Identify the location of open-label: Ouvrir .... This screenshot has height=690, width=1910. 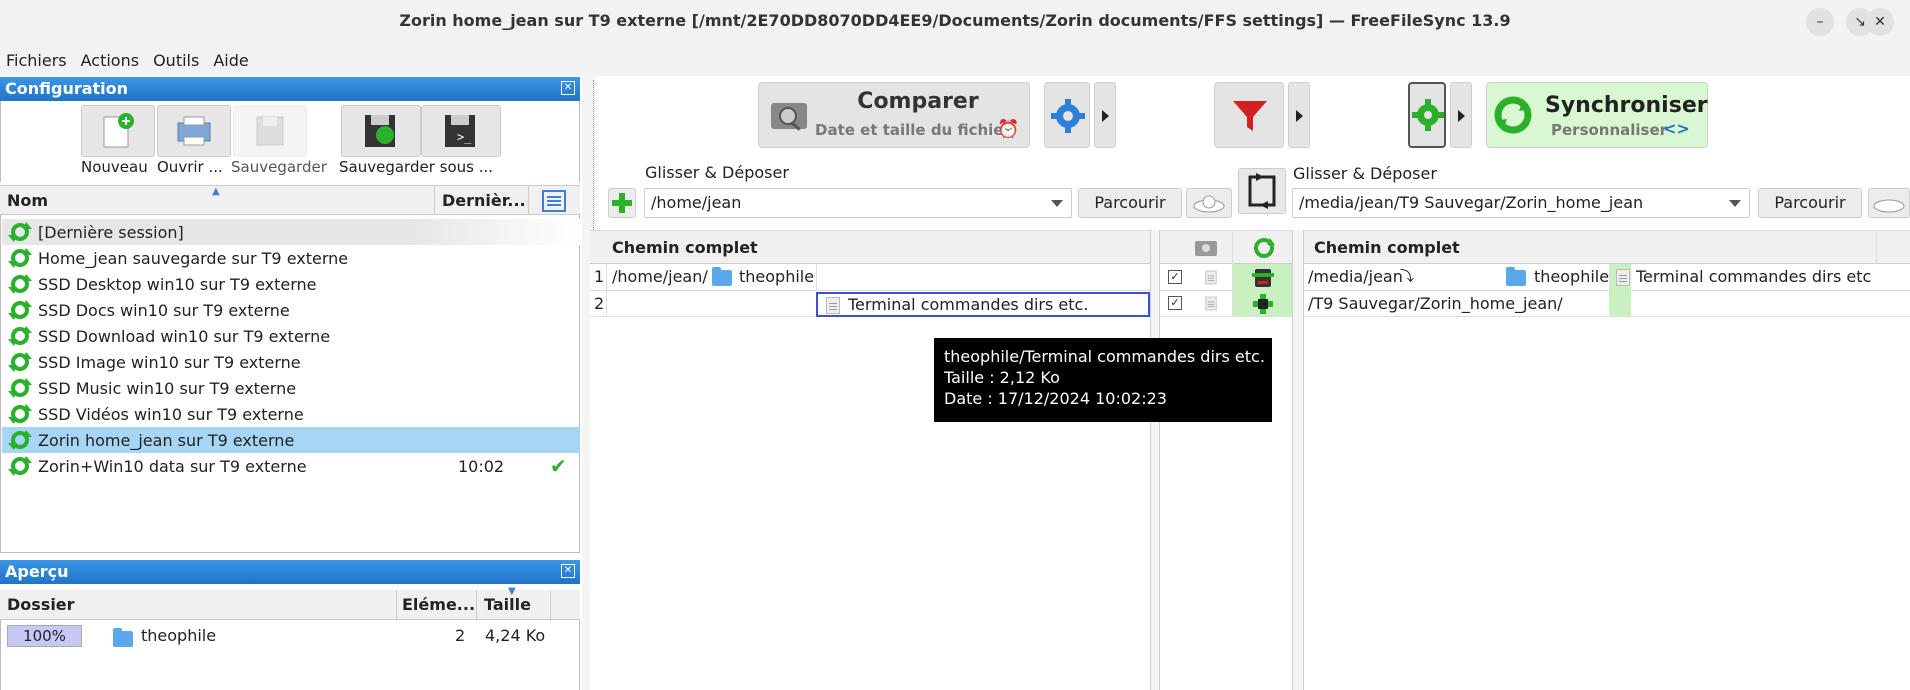
(190, 167).